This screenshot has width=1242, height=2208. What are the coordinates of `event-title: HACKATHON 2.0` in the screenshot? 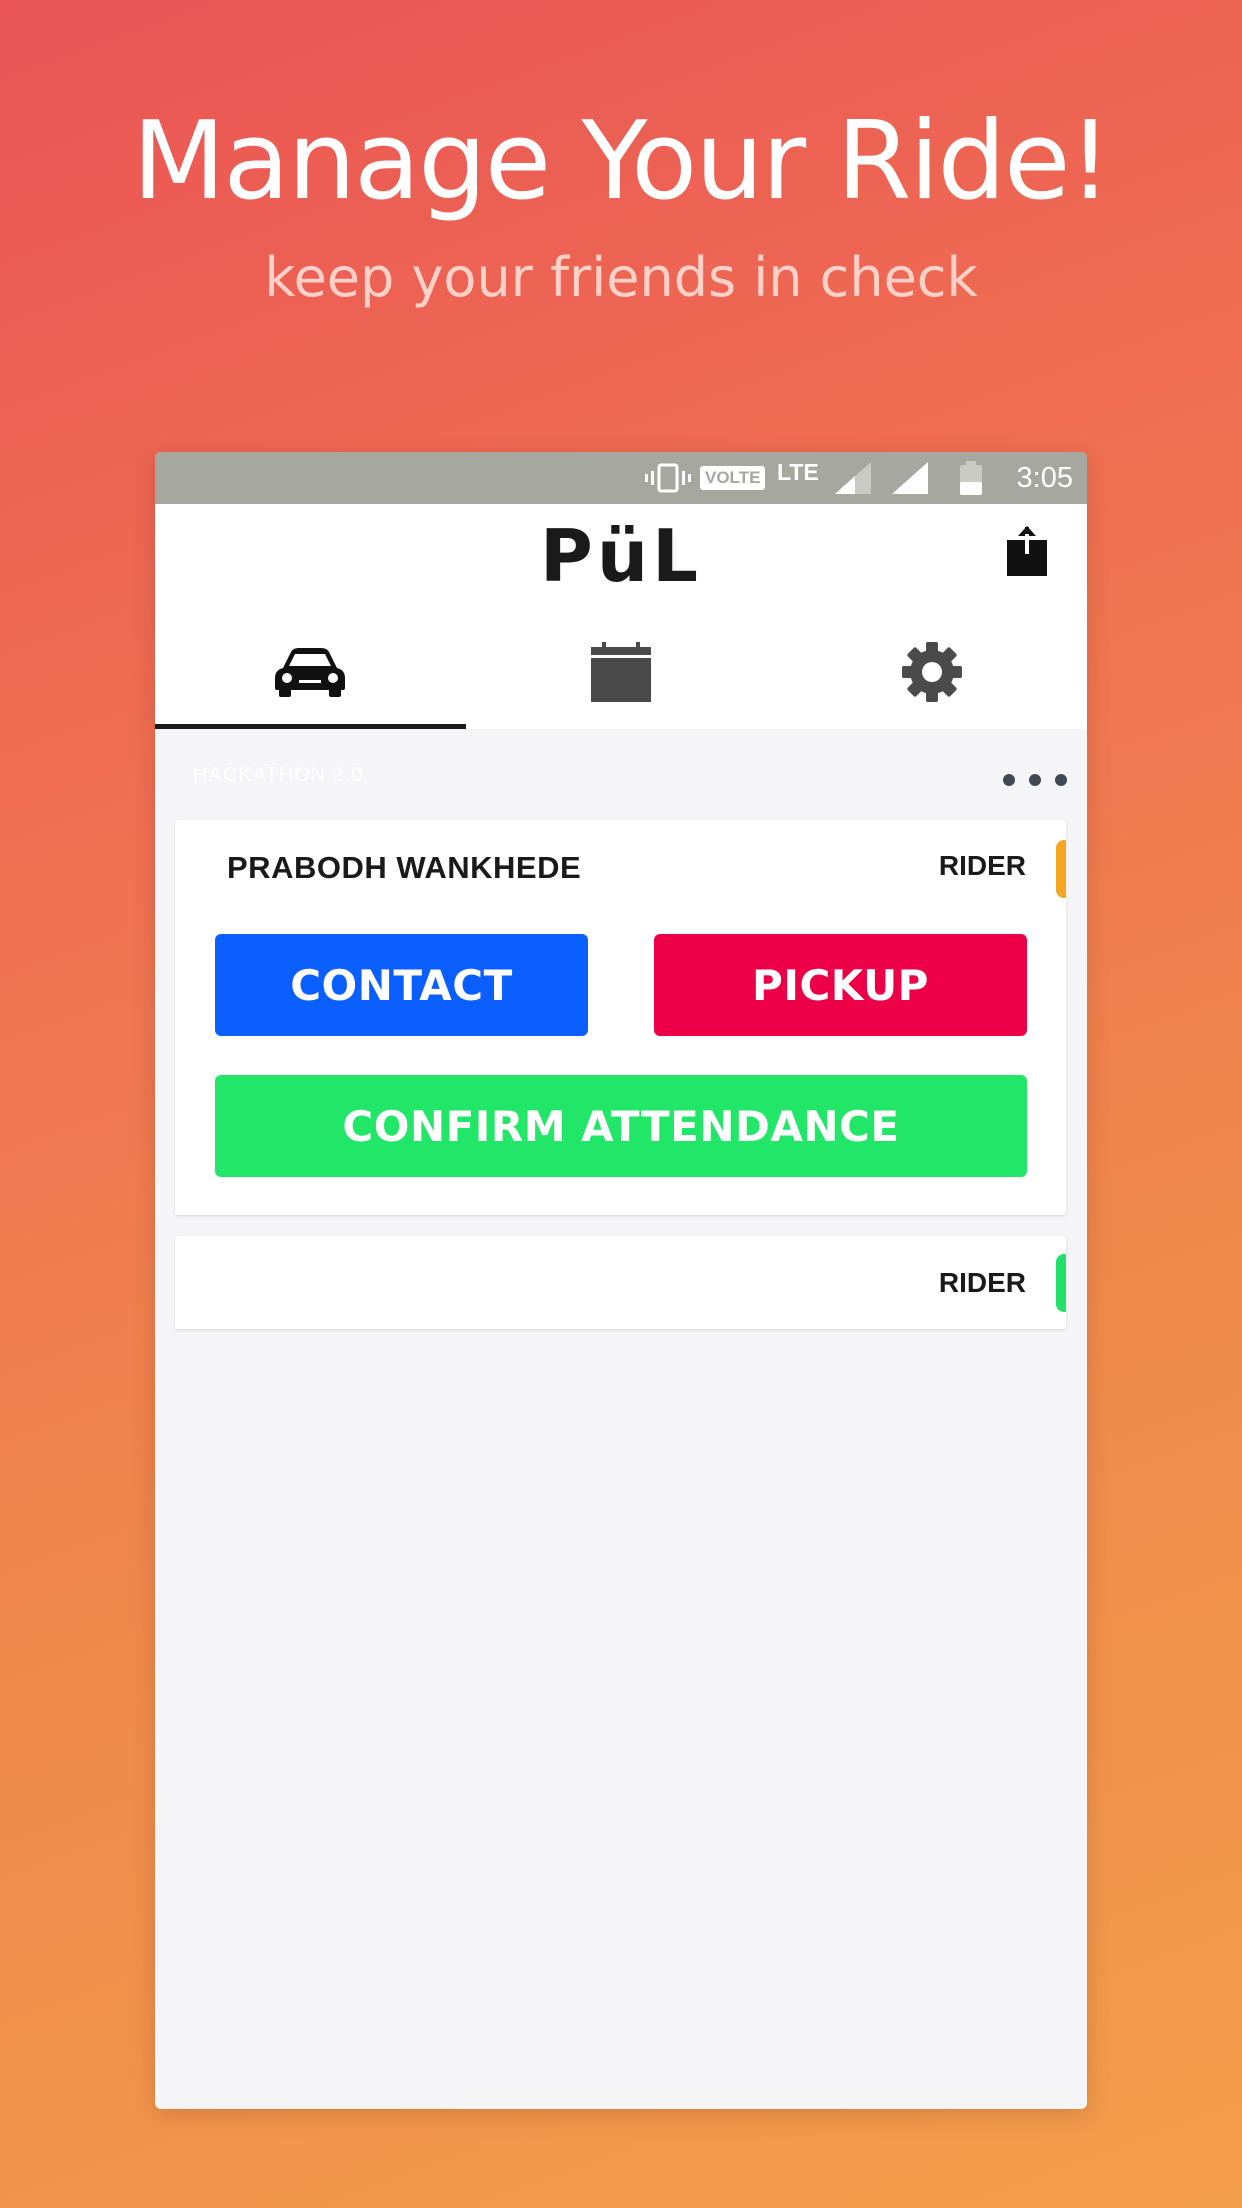 It's located at (278, 775).